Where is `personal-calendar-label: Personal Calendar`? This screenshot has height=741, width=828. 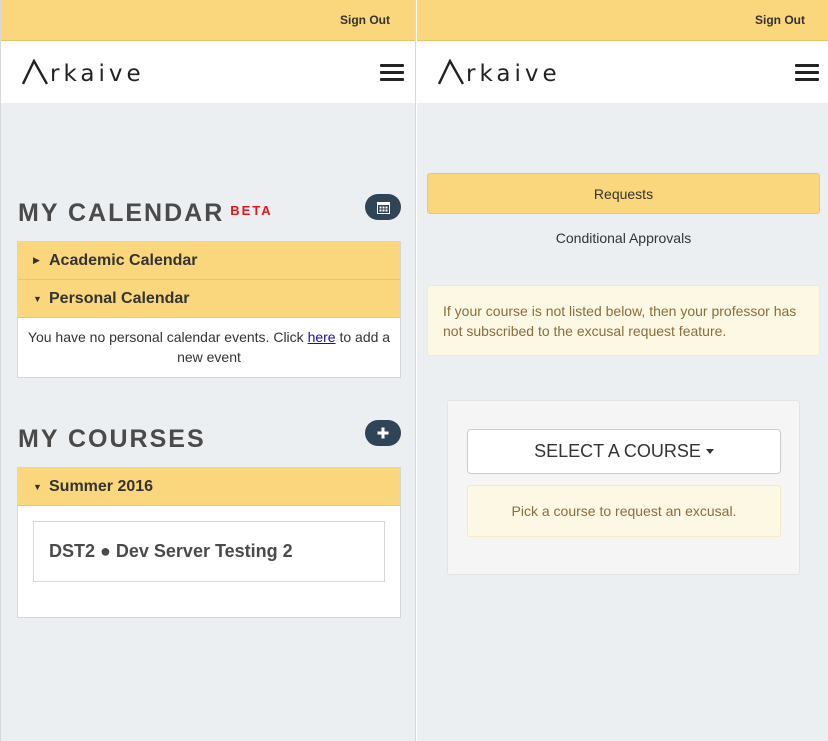 personal-calendar-label: Personal Calendar is located at coordinates (119, 298).